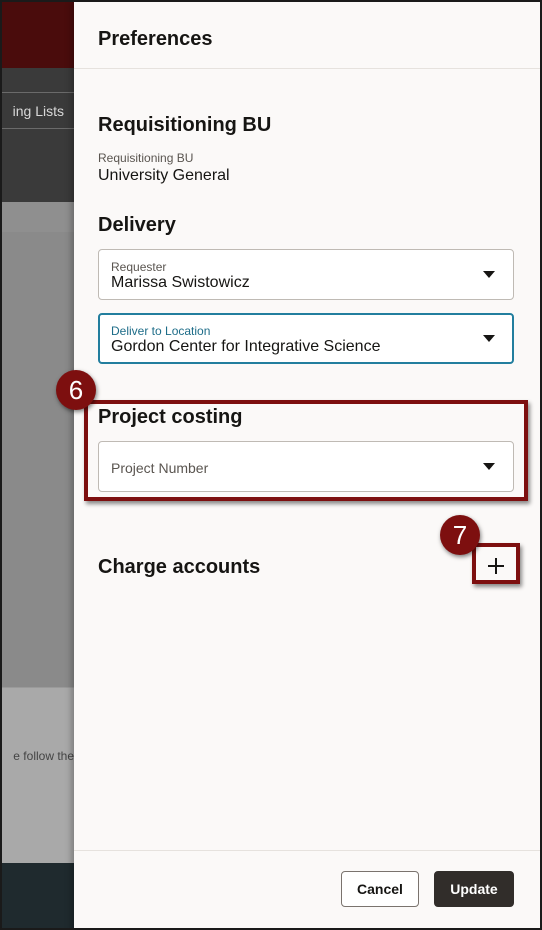 The width and height of the screenshot is (542, 930). Describe the element at coordinates (146, 158) in the screenshot. I see `requisitioning-bu-label: Requisitioning BU` at that location.